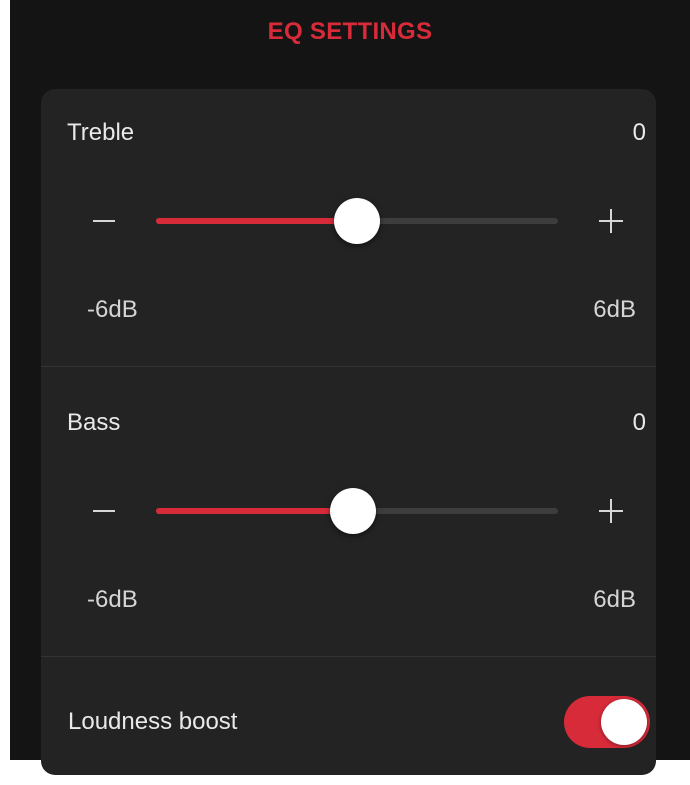 This screenshot has height=785, width=690. I want to click on toggle-knob, so click(624, 722).